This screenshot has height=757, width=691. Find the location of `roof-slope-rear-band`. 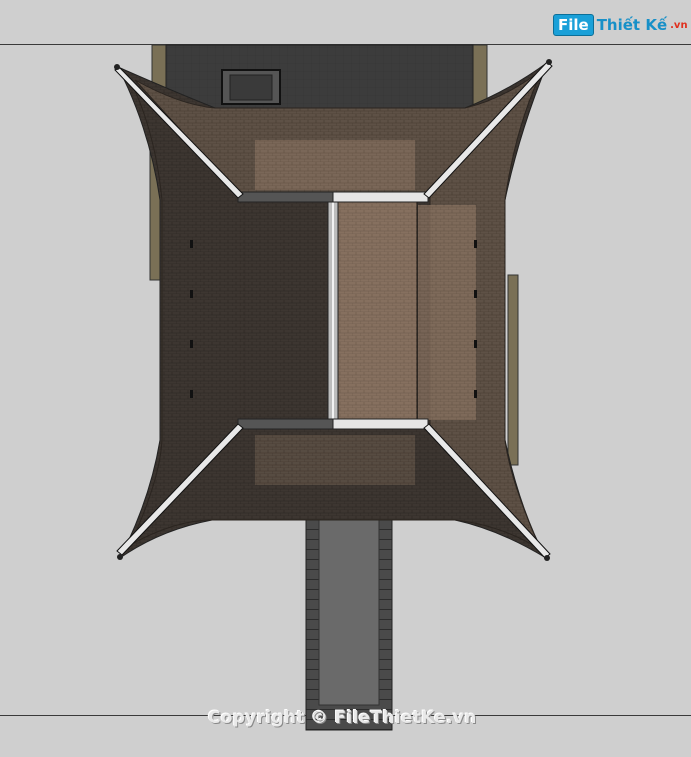

roof-slope-rear-band is located at coordinates (335, 165).